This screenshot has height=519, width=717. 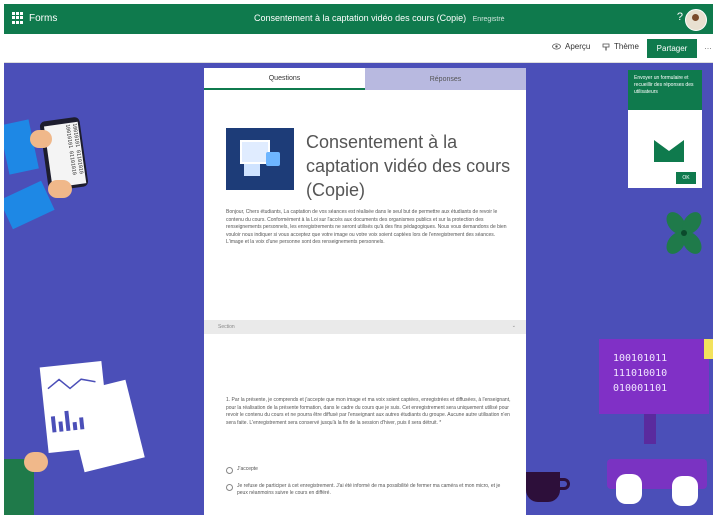 I want to click on option-accept-label: J'accepte, so click(x=247, y=469).